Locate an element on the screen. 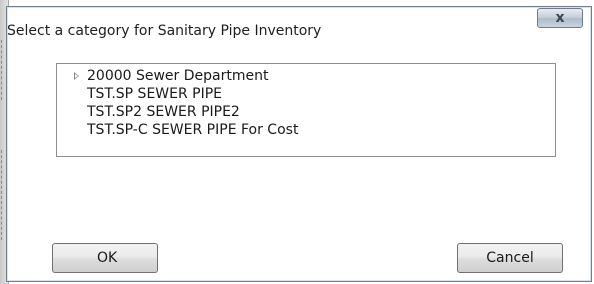 This screenshot has width=594, height=284. ok-button: OK is located at coordinates (105, 258).